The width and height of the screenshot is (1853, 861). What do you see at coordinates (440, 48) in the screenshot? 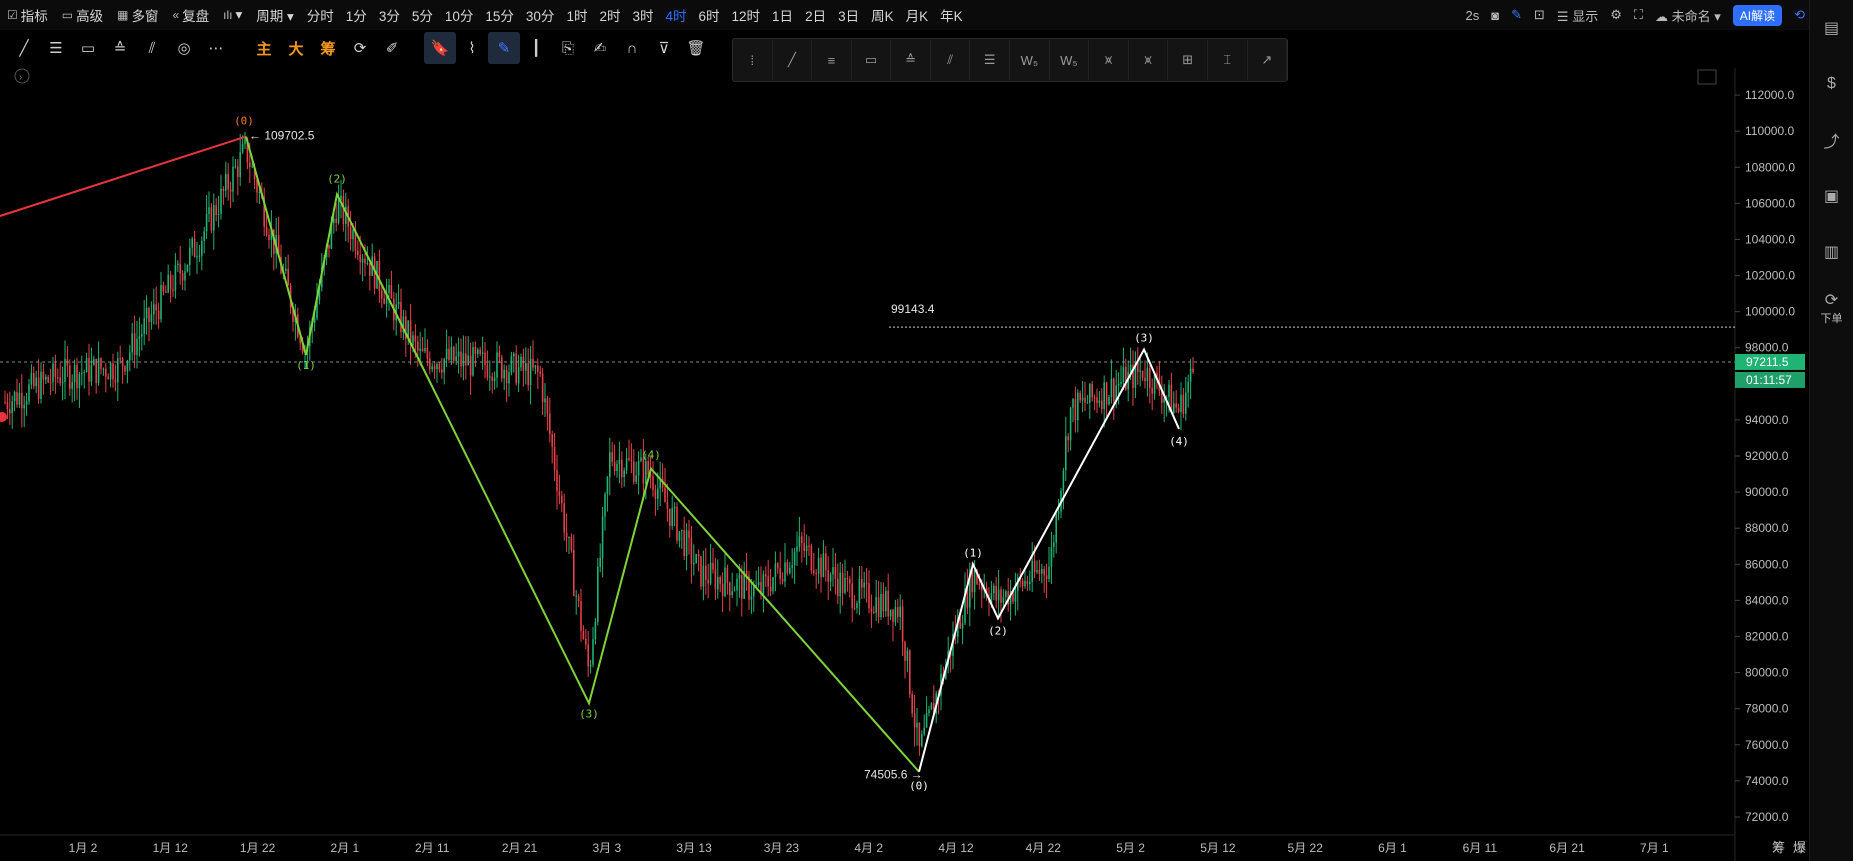
I see `bookmark-icon: 🔖` at bounding box center [440, 48].